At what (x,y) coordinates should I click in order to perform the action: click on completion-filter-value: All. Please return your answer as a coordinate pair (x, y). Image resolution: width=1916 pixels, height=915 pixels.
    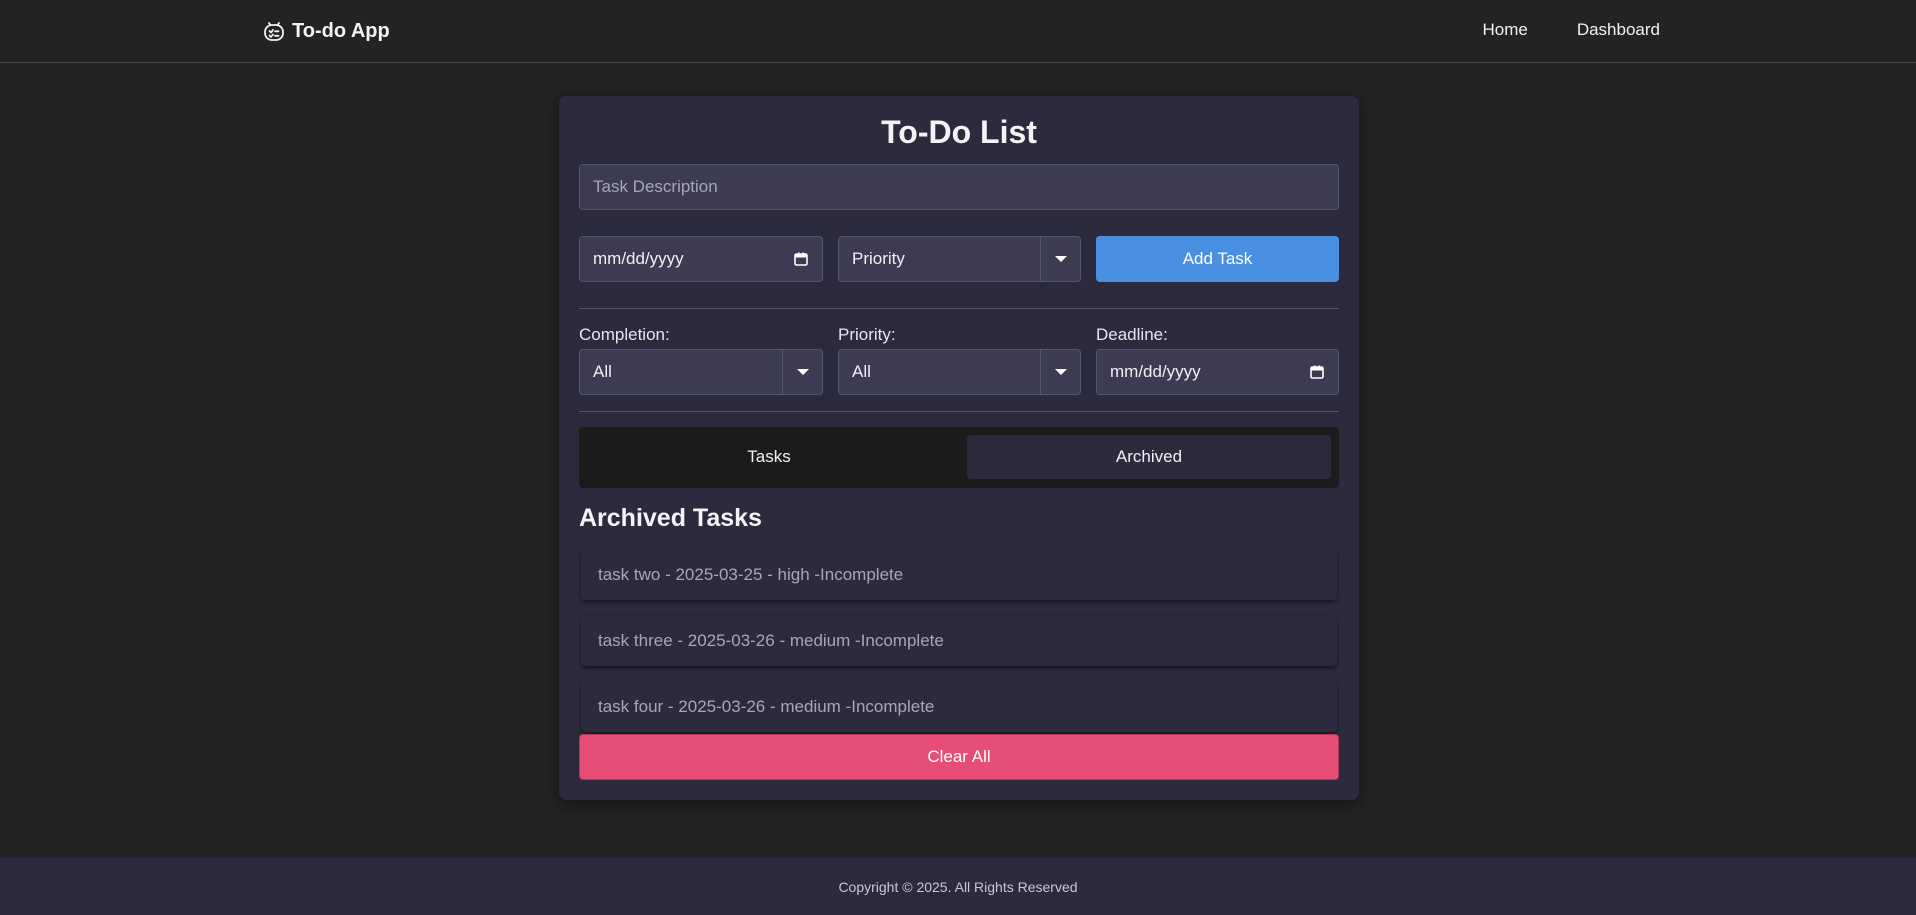
    Looking at the image, I should click on (602, 371).